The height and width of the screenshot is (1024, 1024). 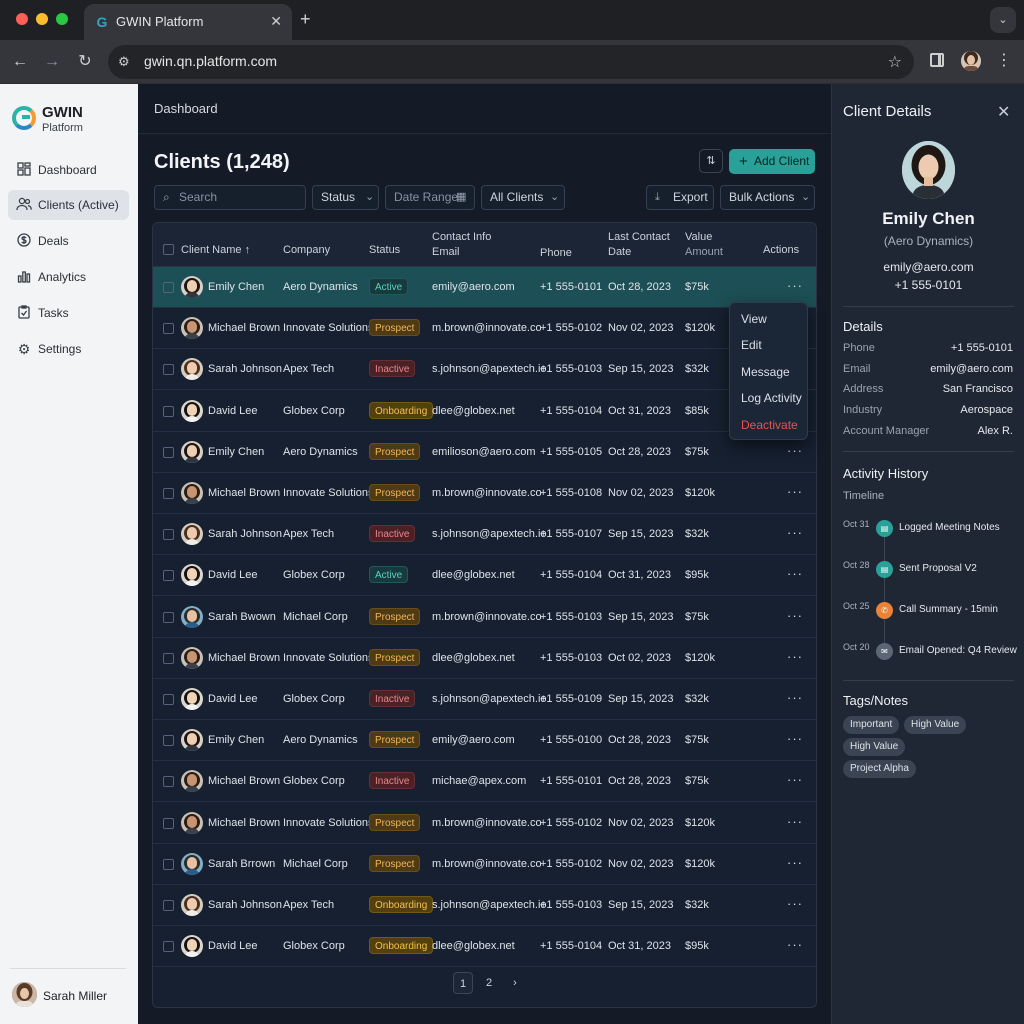 I want to click on sidebar-item-settings: ⚙ Settings, so click(x=68, y=349).